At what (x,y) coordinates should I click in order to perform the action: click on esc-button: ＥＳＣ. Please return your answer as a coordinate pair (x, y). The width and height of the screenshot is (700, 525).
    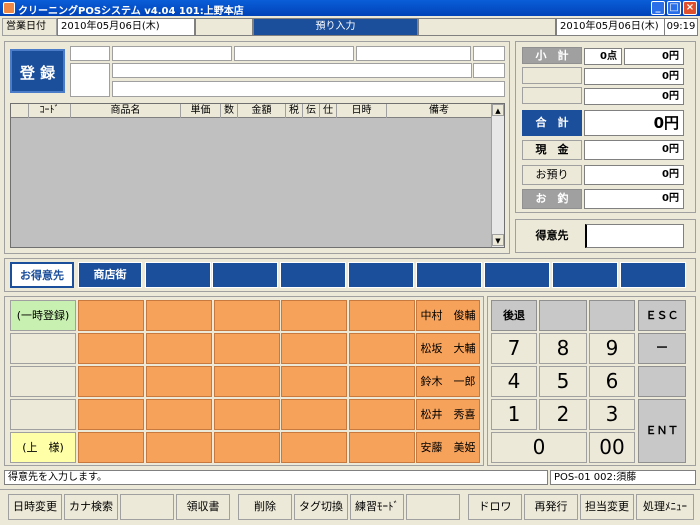
    Looking at the image, I should click on (662, 315).